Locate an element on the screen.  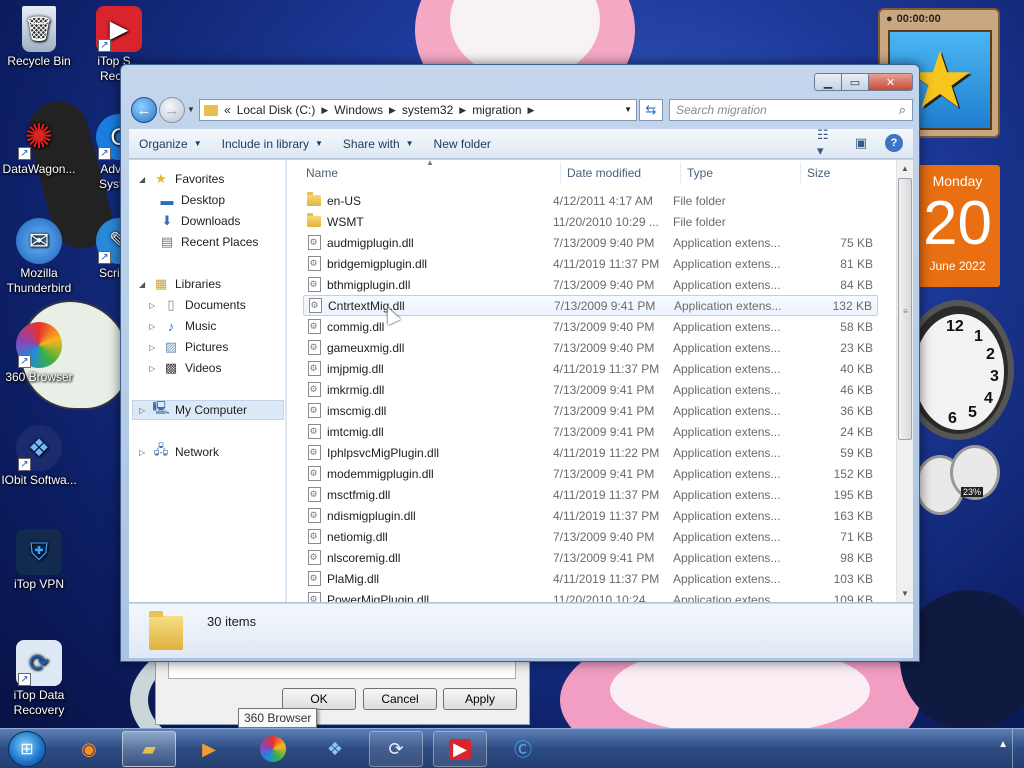
calendar-gadget: Monday 20 June 2022 is located at coordinates (957, 226).